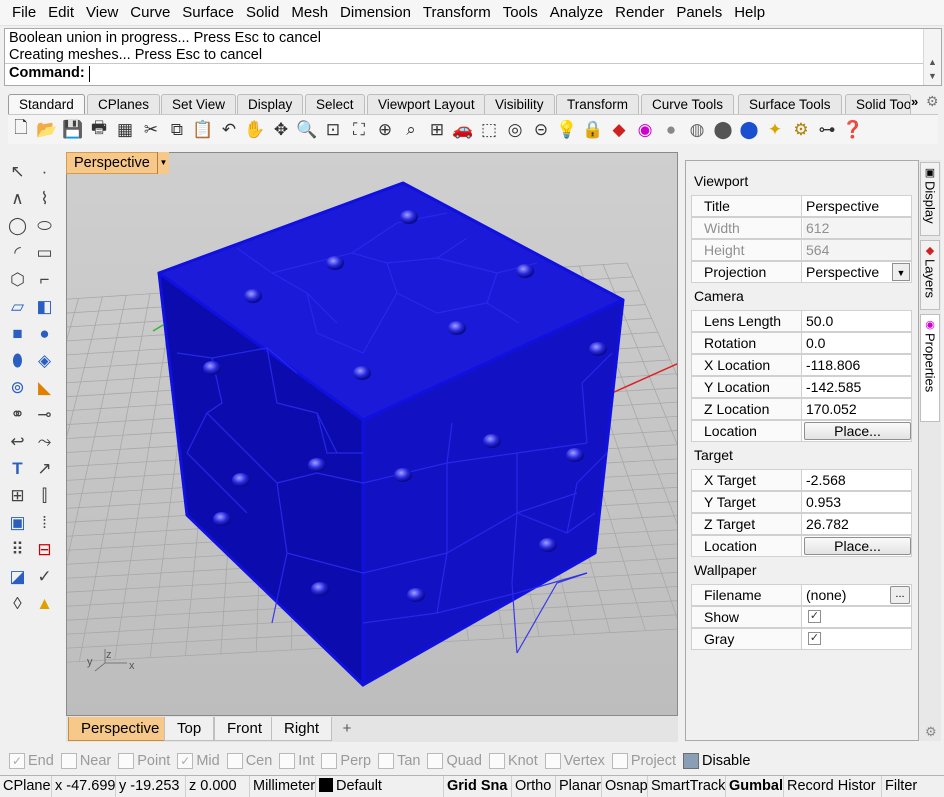 This screenshot has width=944, height=797. Describe the element at coordinates (309, 13) in the screenshot. I see `menu-mesh: Mesh` at that location.